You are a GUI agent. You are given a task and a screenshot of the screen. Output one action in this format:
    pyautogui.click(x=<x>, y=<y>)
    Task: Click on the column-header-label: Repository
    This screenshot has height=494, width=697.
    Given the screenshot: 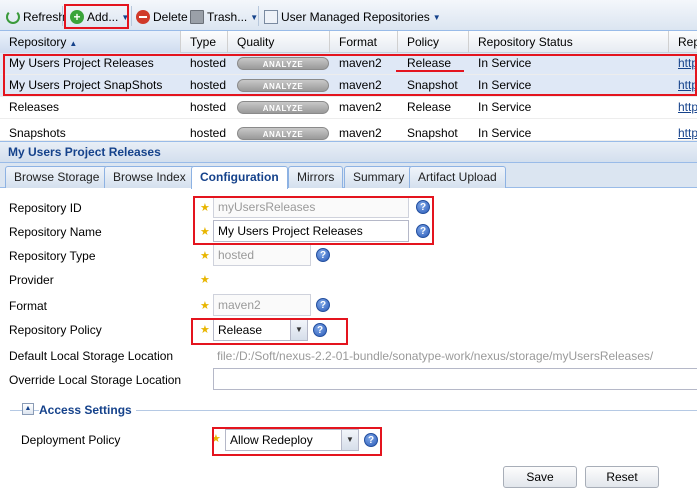 What is the action you would take?
    pyautogui.click(x=38, y=42)
    